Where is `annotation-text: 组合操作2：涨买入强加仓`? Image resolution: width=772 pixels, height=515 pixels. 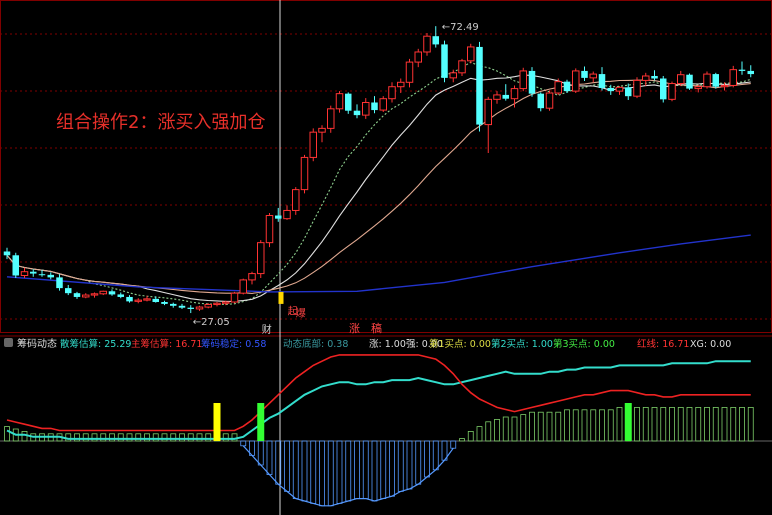
annotation-text: 组合操作2：涨买入强加仓 is located at coordinates (160, 122).